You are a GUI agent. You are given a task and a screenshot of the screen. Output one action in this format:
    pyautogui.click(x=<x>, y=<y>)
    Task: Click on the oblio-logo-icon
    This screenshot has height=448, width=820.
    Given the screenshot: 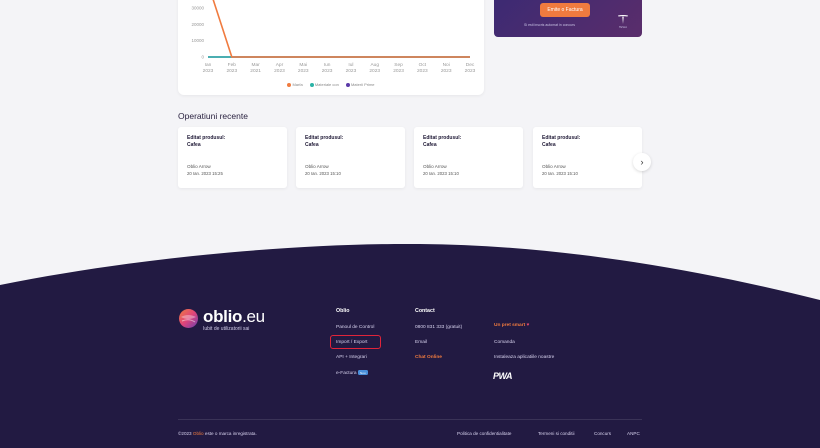 What is the action you would take?
    pyautogui.click(x=188, y=318)
    